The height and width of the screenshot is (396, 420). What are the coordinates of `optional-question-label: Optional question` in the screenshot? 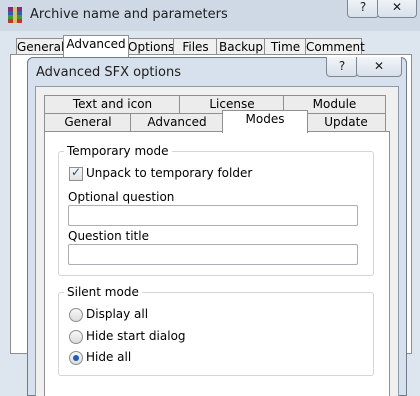 It's located at (121, 197).